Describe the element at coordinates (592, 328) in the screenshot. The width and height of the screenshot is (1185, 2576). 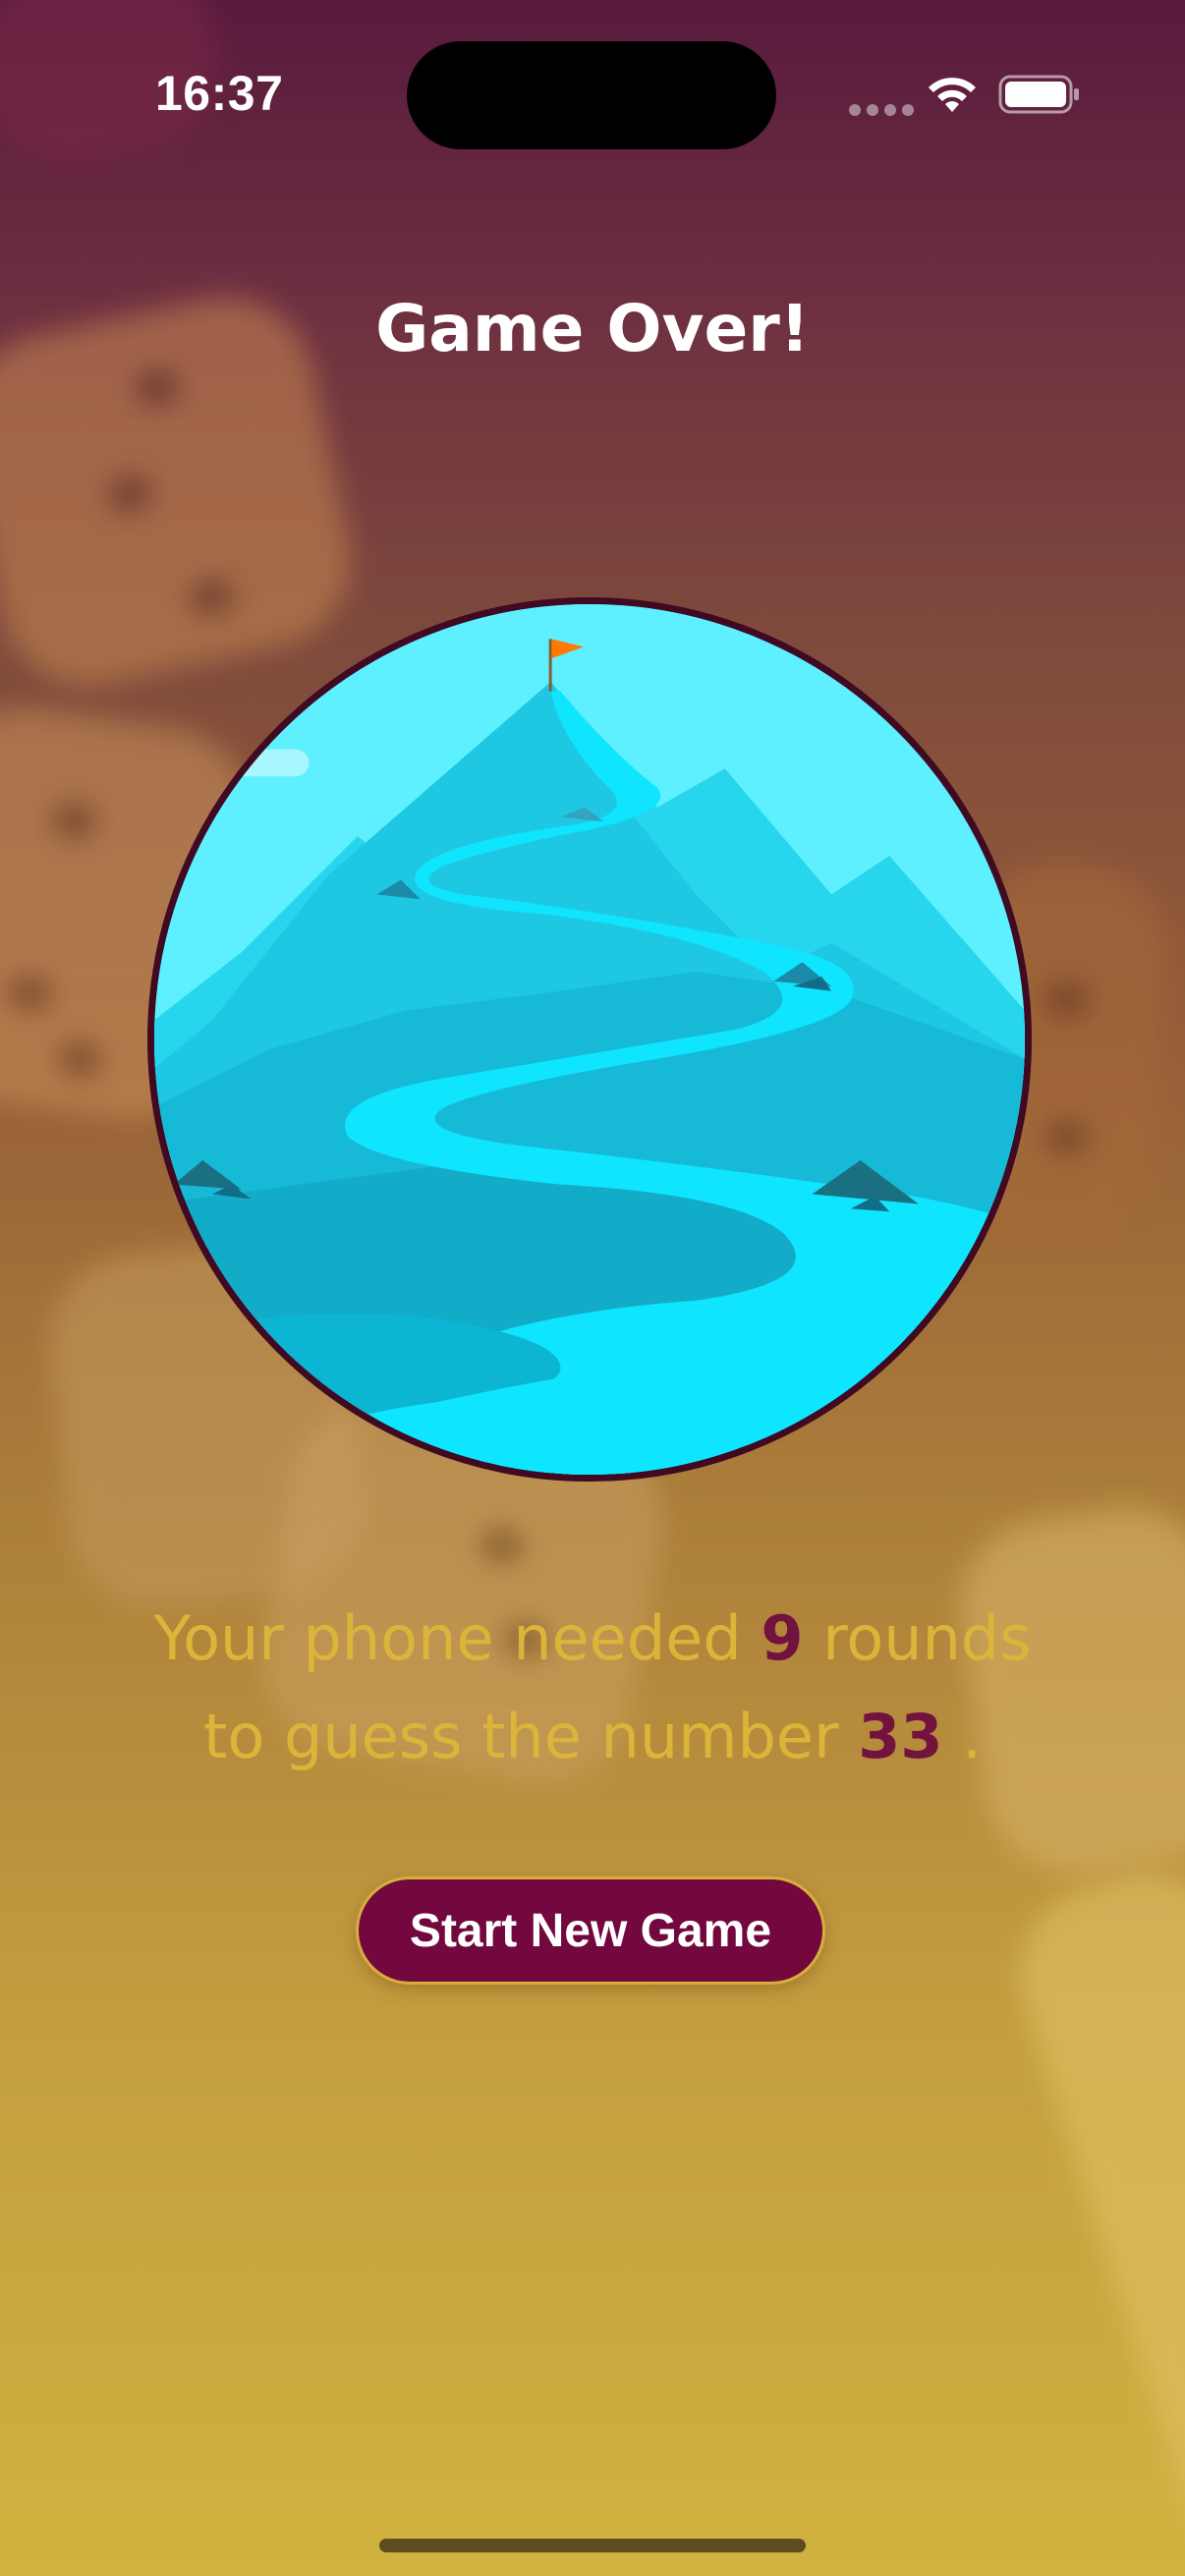
I see `page-title: Game Over!` at that location.